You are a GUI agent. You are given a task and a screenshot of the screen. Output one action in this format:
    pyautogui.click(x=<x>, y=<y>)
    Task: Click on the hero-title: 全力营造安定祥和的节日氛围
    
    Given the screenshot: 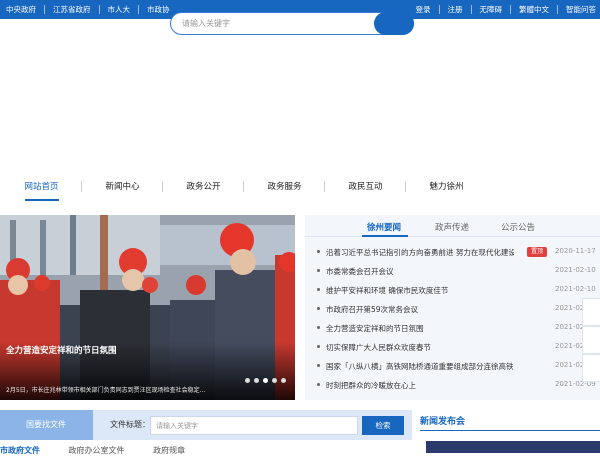 What is the action you would take?
    pyautogui.click(x=61, y=350)
    